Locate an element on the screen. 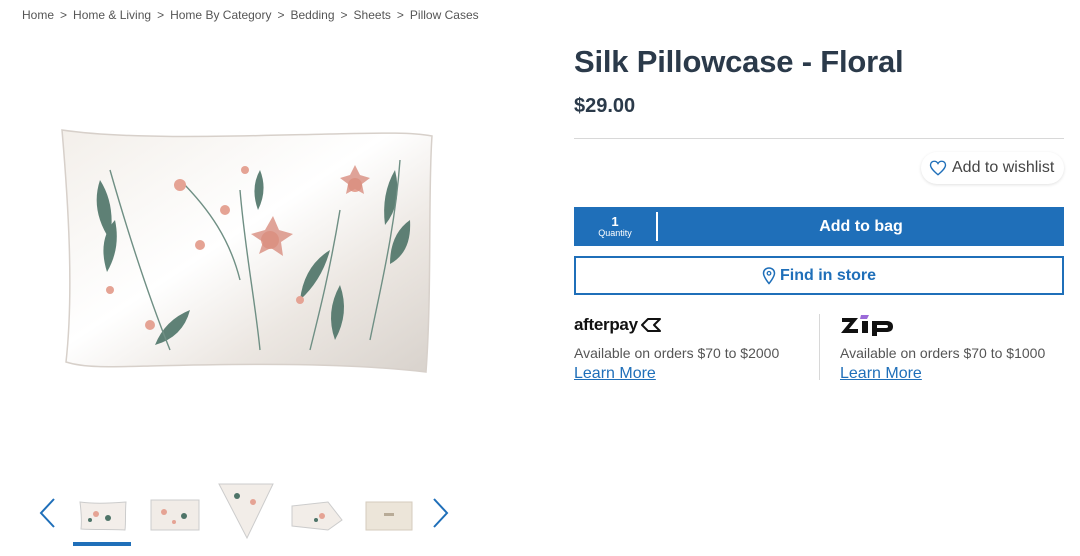 The height and width of the screenshot is (556, 1080). add-to-wishlist-button: Add to wishlist is located at coordinates (993, 168).